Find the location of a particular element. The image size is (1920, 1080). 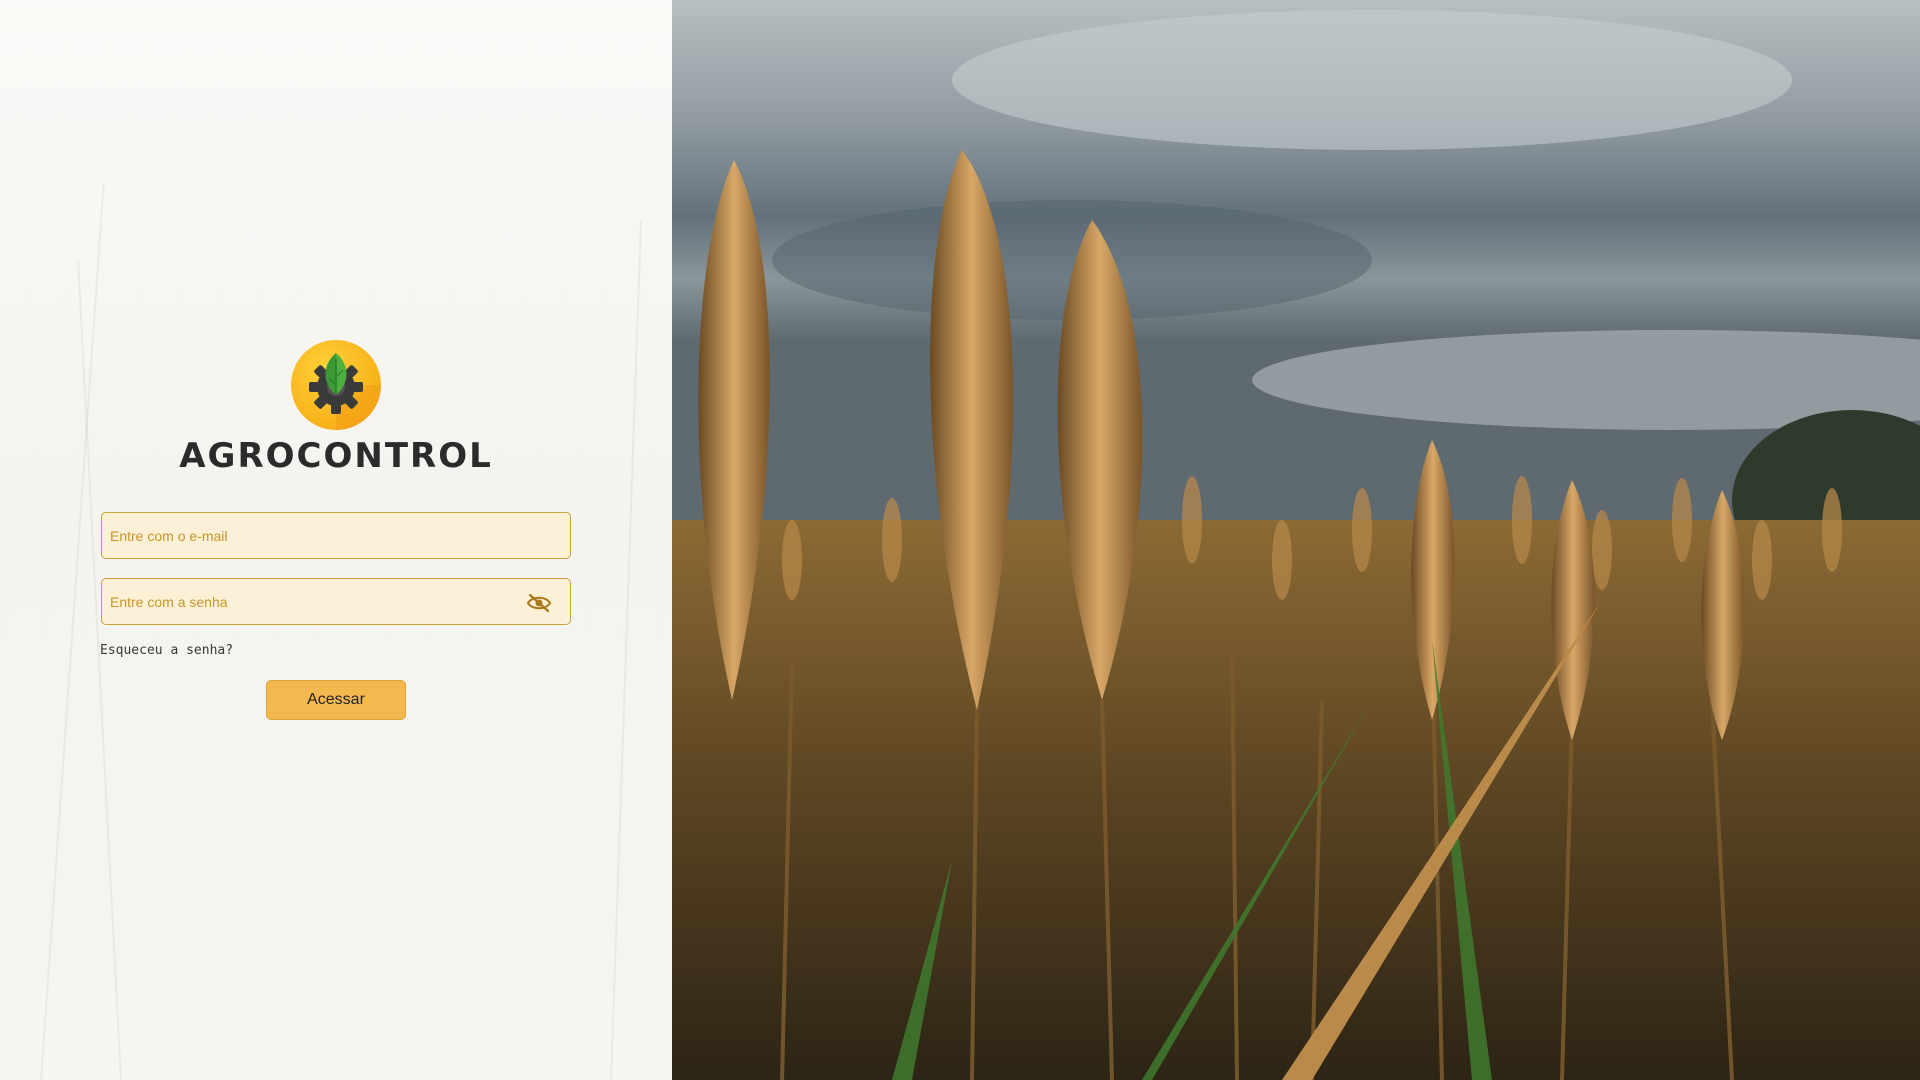

password-field is located at coordinates (336, 601).